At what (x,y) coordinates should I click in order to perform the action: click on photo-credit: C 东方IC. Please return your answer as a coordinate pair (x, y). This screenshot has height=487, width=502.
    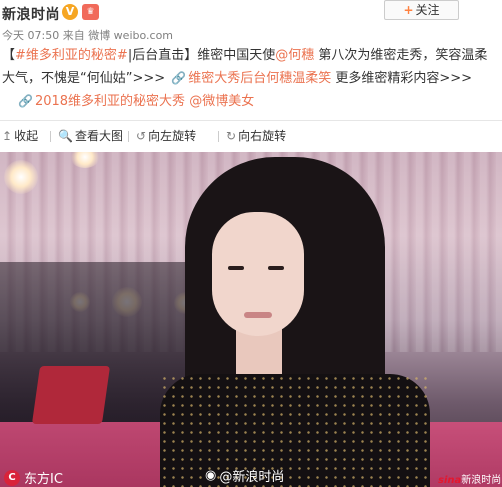
    Looking at the image, I should click on (33, 477).